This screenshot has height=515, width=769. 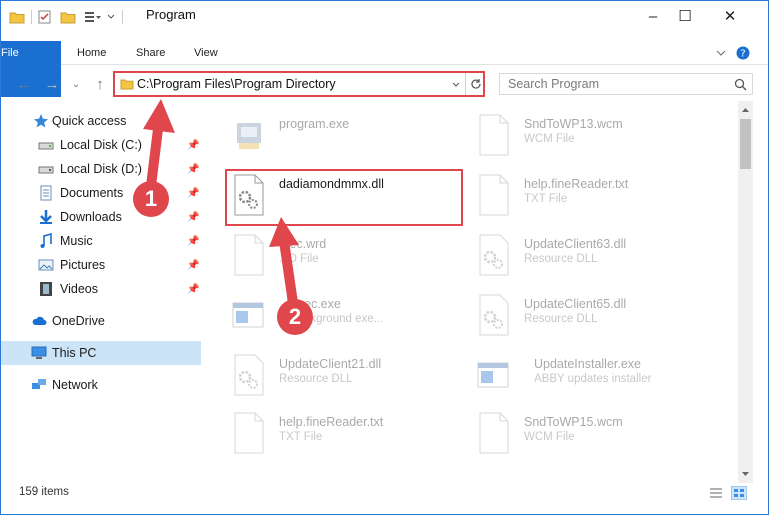 What do you see at coordinates (151, 199) in the screenshot?
I see `step-badge-1: 1` at bounding box center [151, 199].